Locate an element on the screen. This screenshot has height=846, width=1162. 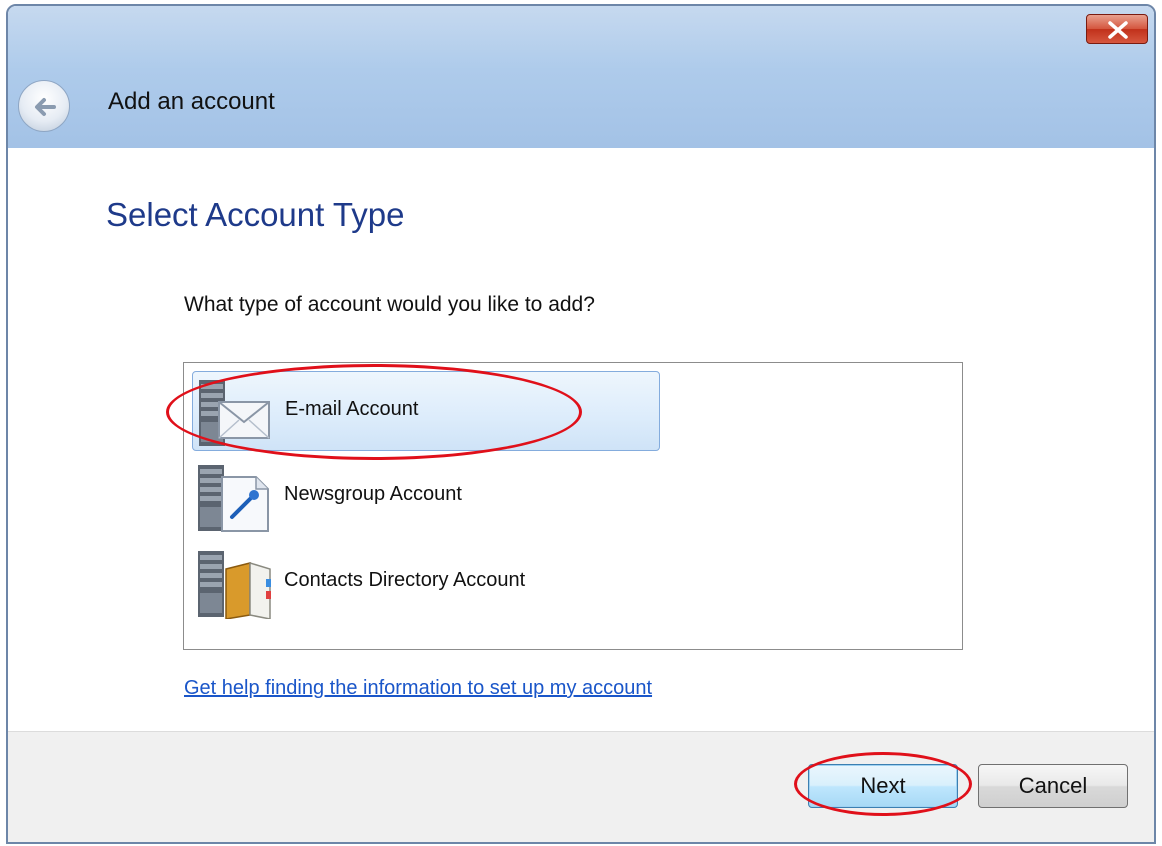
button-bar: Next Cancel is located at coordinates (581, 786).